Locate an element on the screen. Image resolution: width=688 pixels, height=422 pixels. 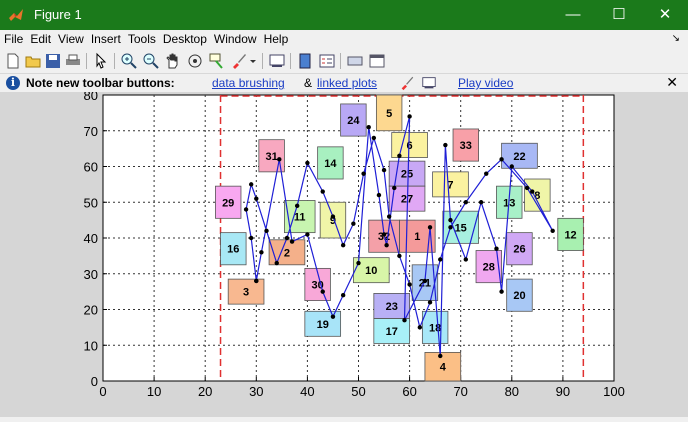
menu-view: View is located at coordinates (70, 38).